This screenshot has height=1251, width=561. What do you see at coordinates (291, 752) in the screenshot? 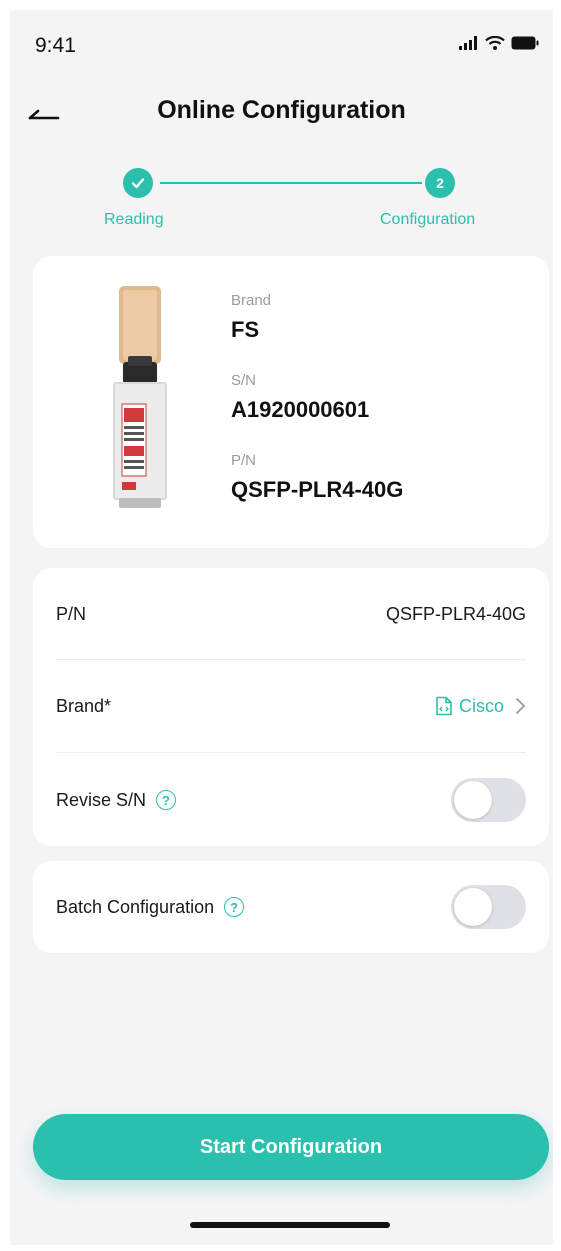
I see `divider` at bounding box center [291, 752].